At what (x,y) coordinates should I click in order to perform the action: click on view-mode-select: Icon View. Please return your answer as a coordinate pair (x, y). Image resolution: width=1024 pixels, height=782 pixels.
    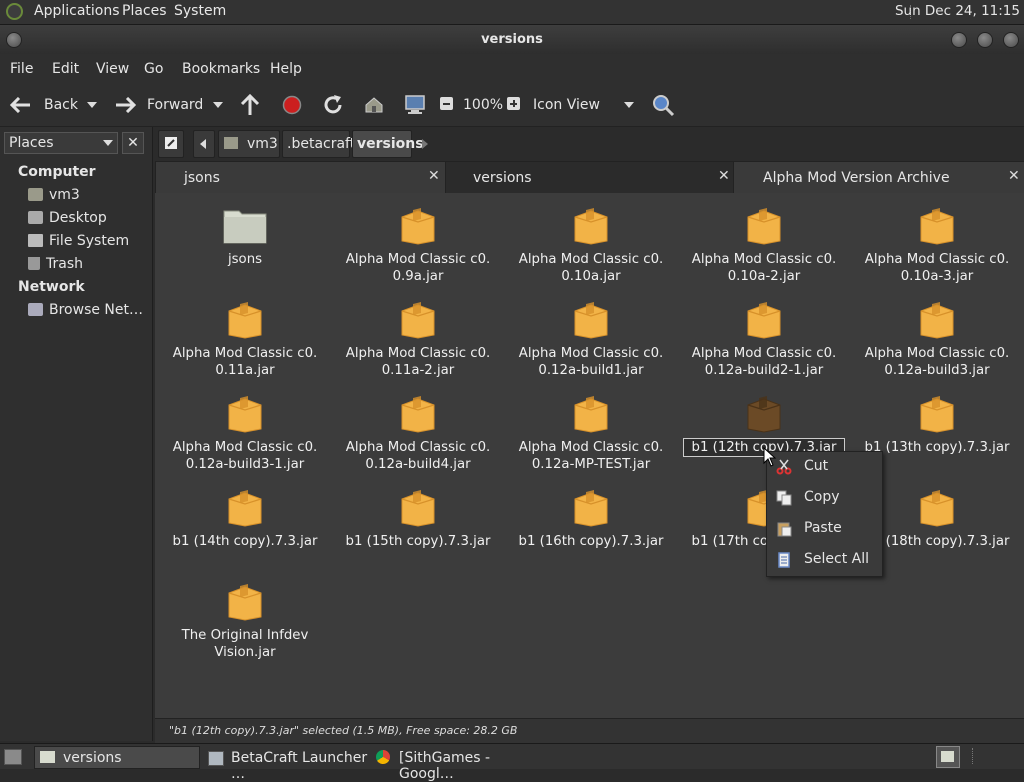
    Looking at the image, I should click on (583, 105).